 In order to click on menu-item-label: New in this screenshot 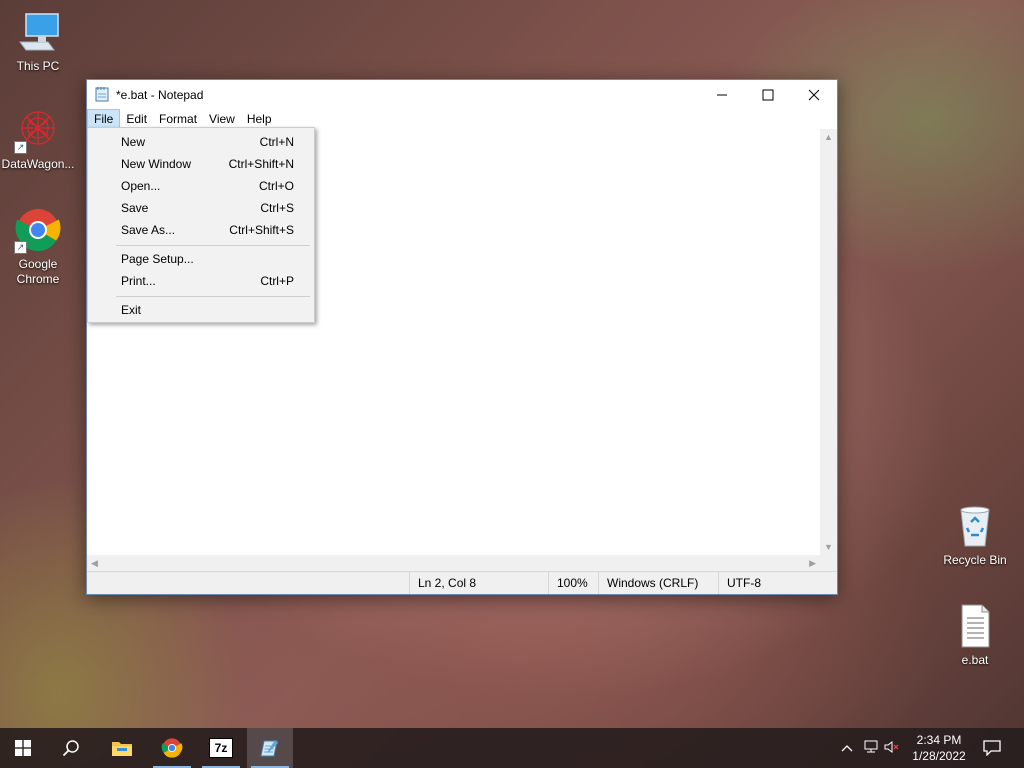, I will do `click(133, 142)`.